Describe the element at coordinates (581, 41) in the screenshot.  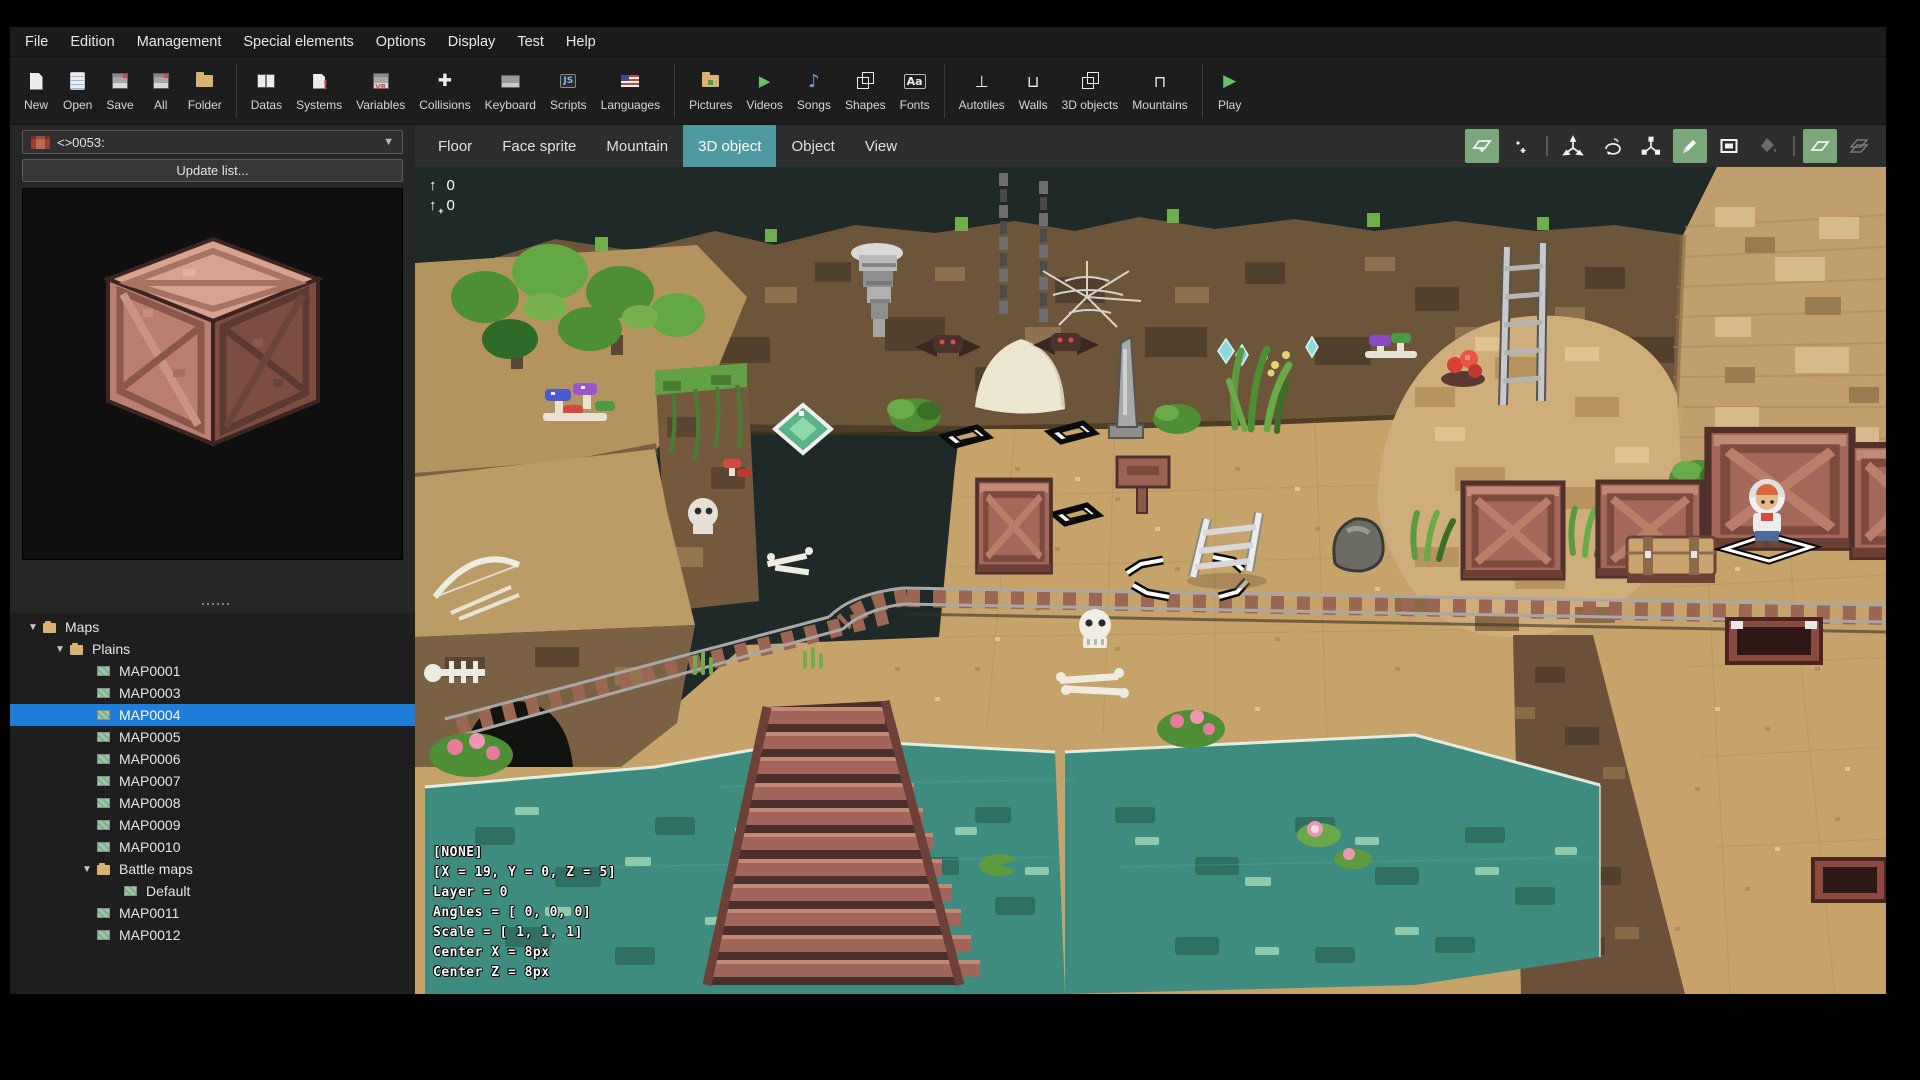
I see `menu-help: Help` at that location.